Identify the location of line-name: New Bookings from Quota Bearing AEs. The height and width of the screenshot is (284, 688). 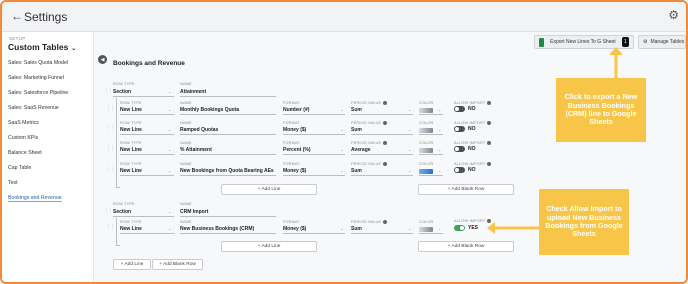
(227, 171).